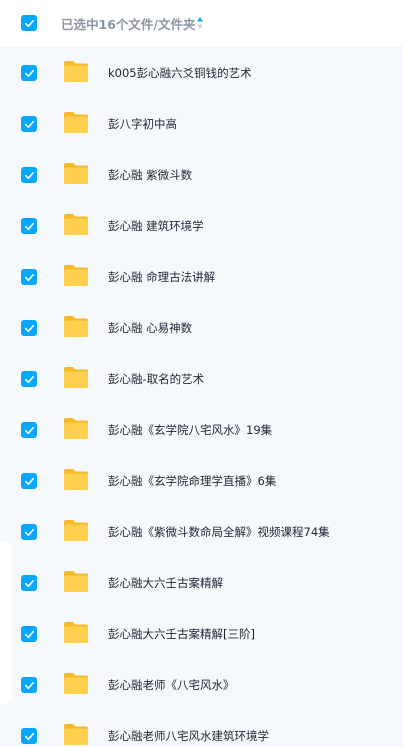 This screenshot has width=403, height=747. What do you see at coordinates (142, 124) in the screenshot?
I see `file-name: 彭八字初中高` at bounding box center [142, 124].